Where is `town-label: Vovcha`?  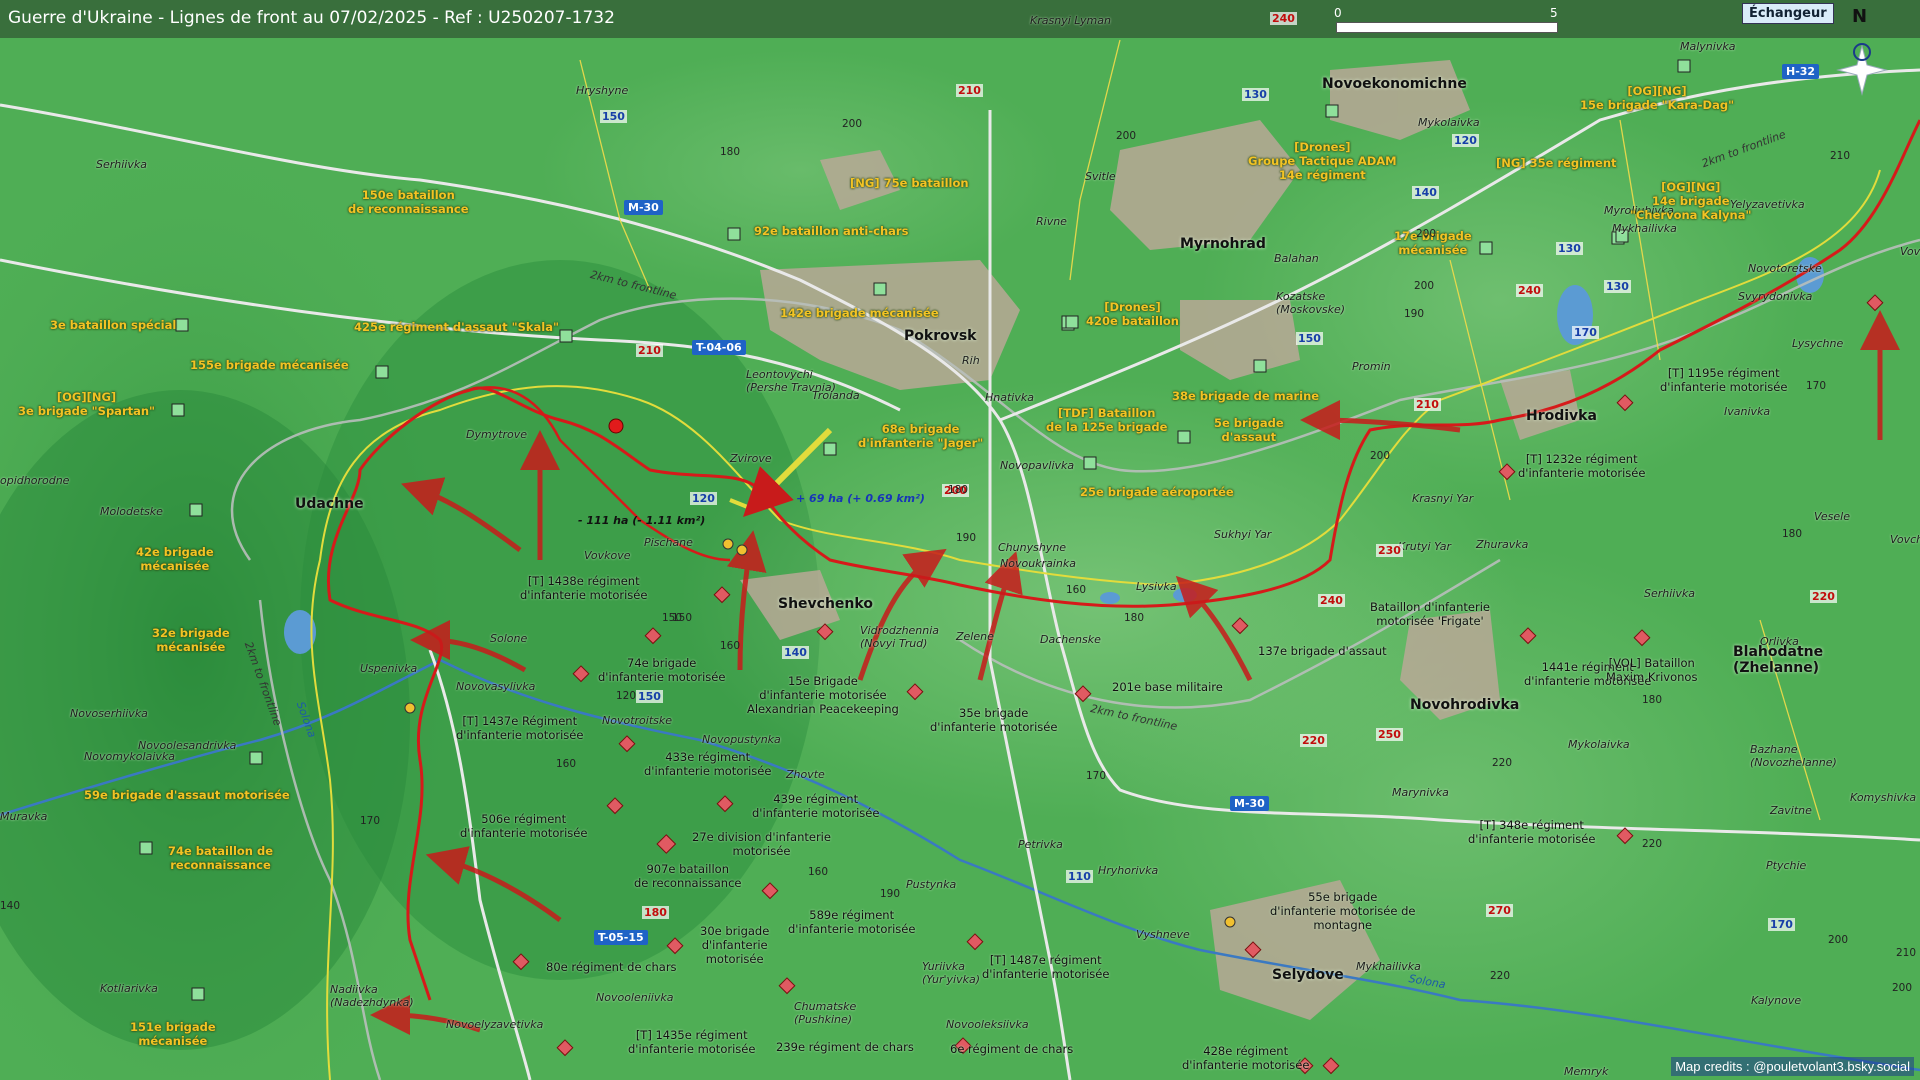
town-label: Vovcha is located at coordinates (1905, 539).